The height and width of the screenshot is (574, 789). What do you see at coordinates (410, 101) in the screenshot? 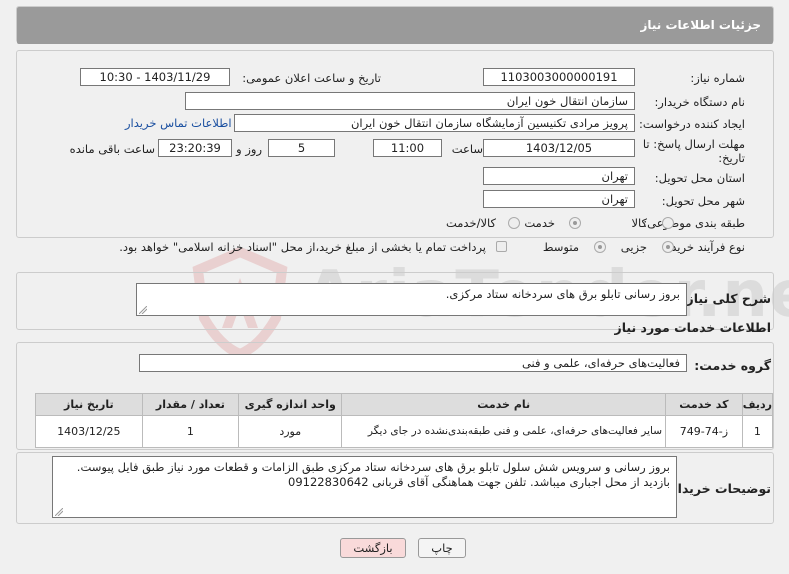
I see `buyer-org-field: سازمان انتقال خون ایران` at bounding box center [410, 101].